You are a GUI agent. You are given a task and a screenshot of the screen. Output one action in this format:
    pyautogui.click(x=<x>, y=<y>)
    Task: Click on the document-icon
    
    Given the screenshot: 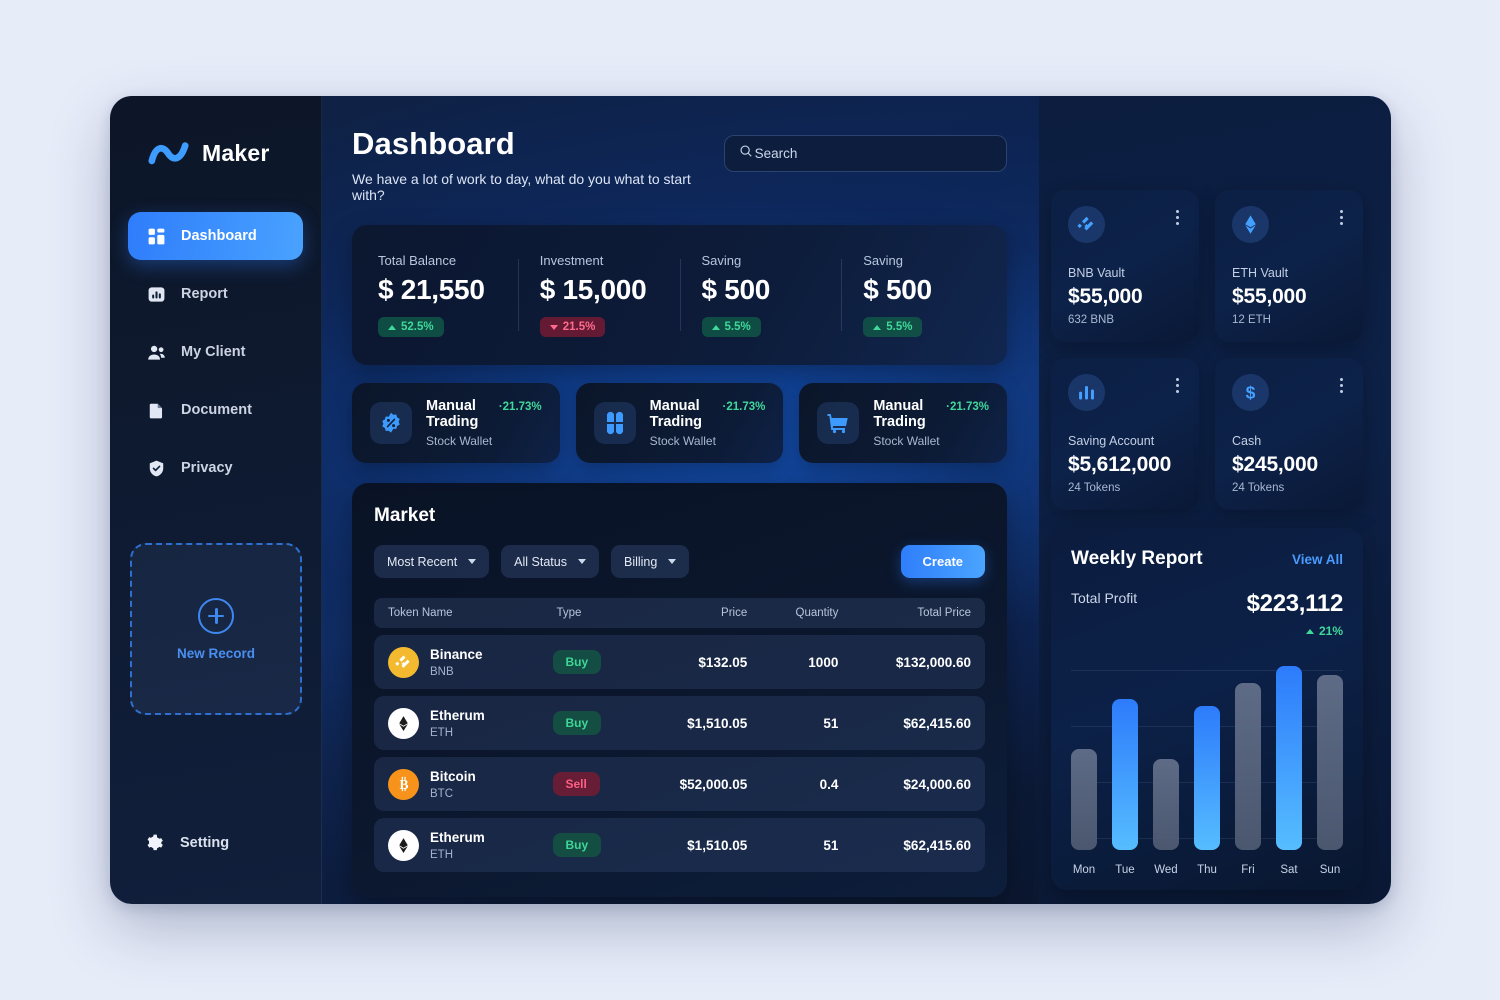 What is the action you would take?
    pyautogui.click(x=156, y=410)
    